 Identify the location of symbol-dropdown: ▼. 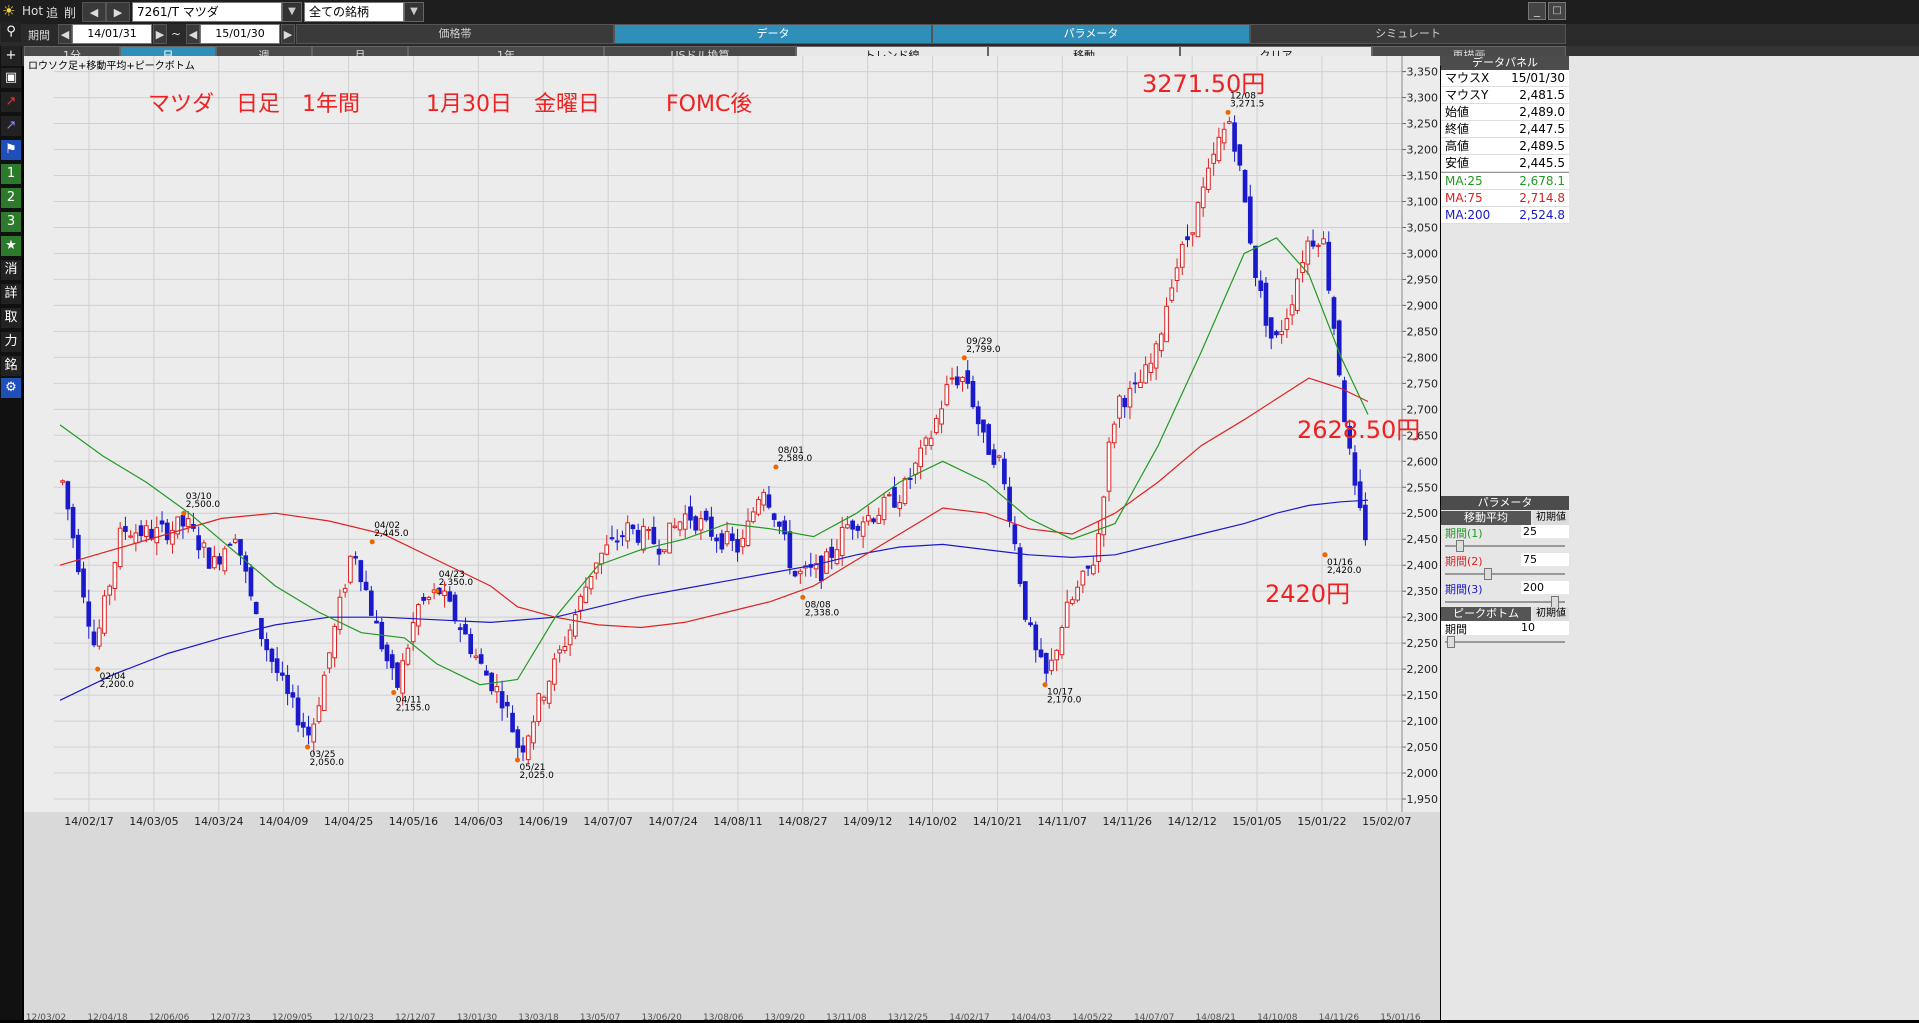
(292, 12).